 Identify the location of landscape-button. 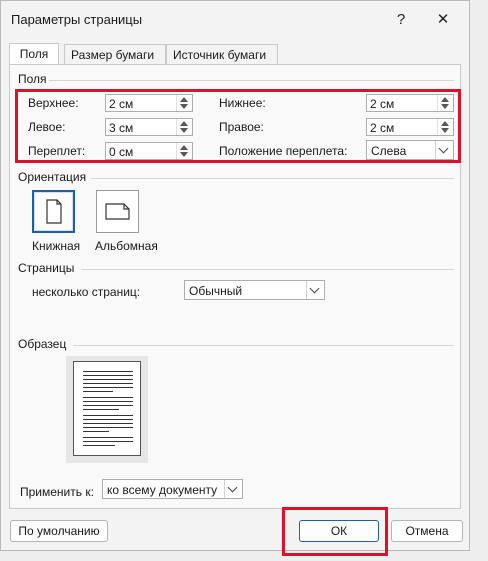
(117, 211).